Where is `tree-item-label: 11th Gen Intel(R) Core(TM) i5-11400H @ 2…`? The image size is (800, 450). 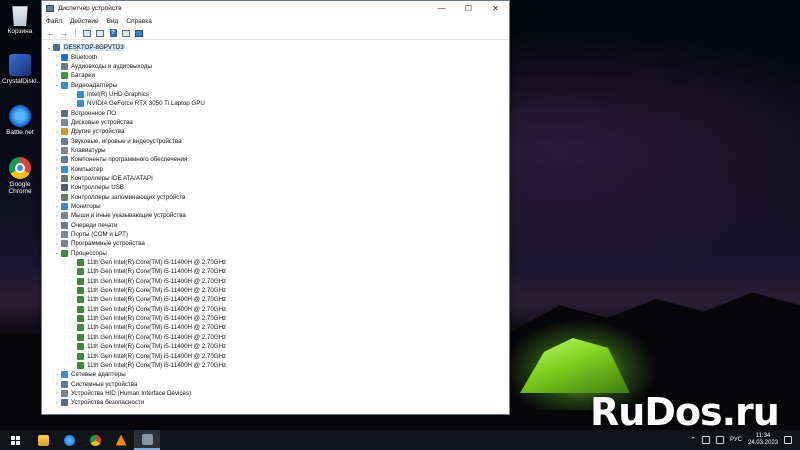 tree-item-label: 11th Gen Intel(R) Core(TM) i5-11400H @ 2… is located at coordinates (157, 356).